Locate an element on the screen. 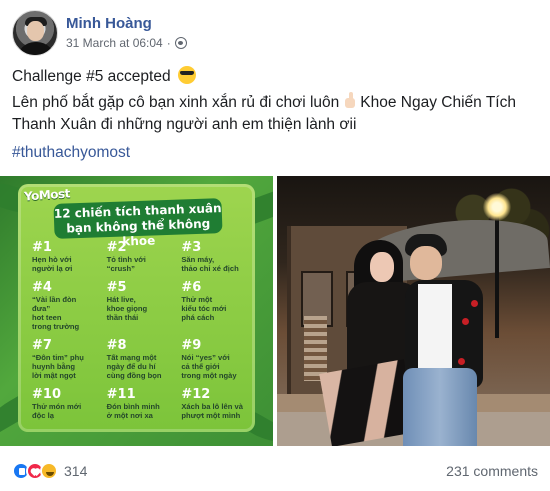  challenge-item-number: #3 is located at coordinates (191, 247).